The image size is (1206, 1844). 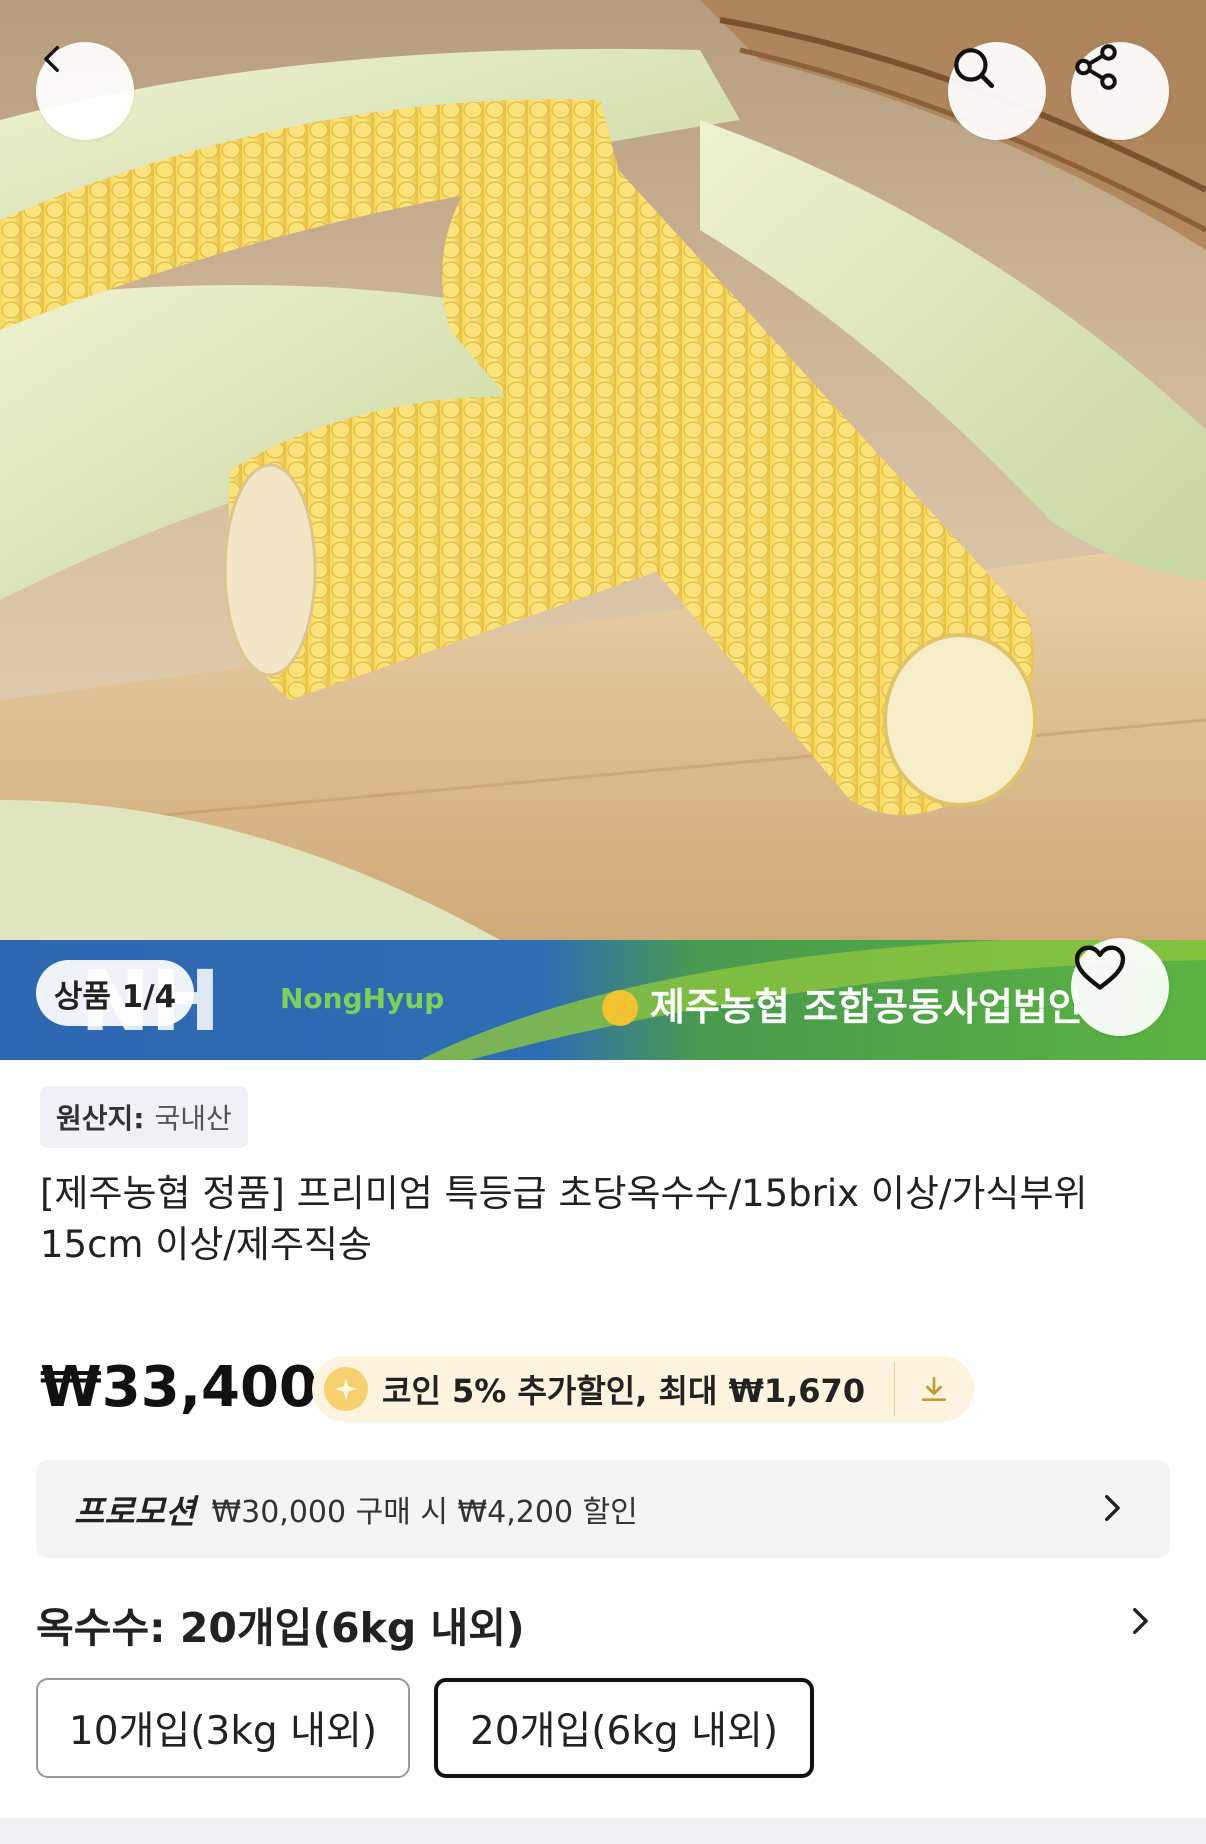 What do you see at coordinates (362, 998) in the screenshot?
I see `banner-nonghyup-text: NongHyup` at bounding box center [362, 998].